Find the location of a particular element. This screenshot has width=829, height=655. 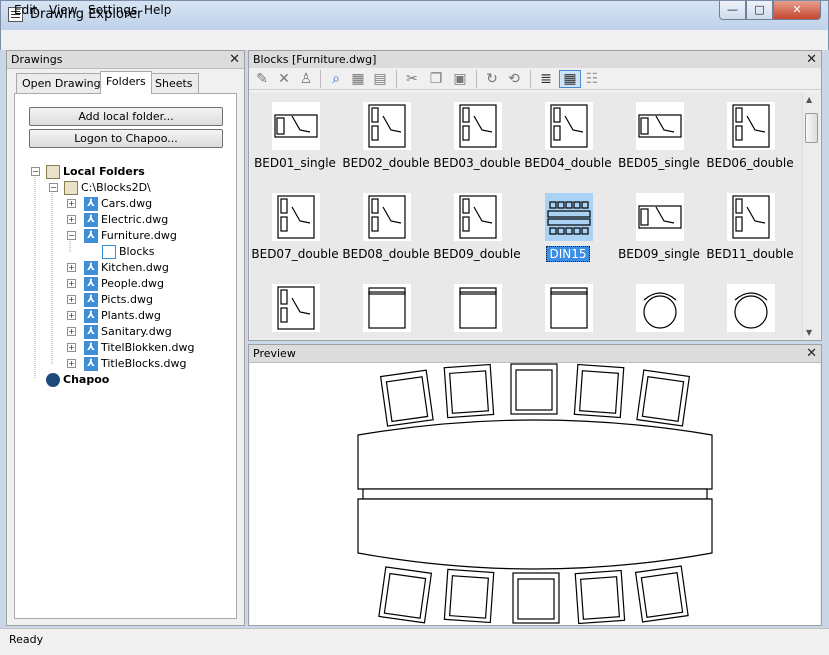

block-item: BED07_double is located at coordinates (295, 234).